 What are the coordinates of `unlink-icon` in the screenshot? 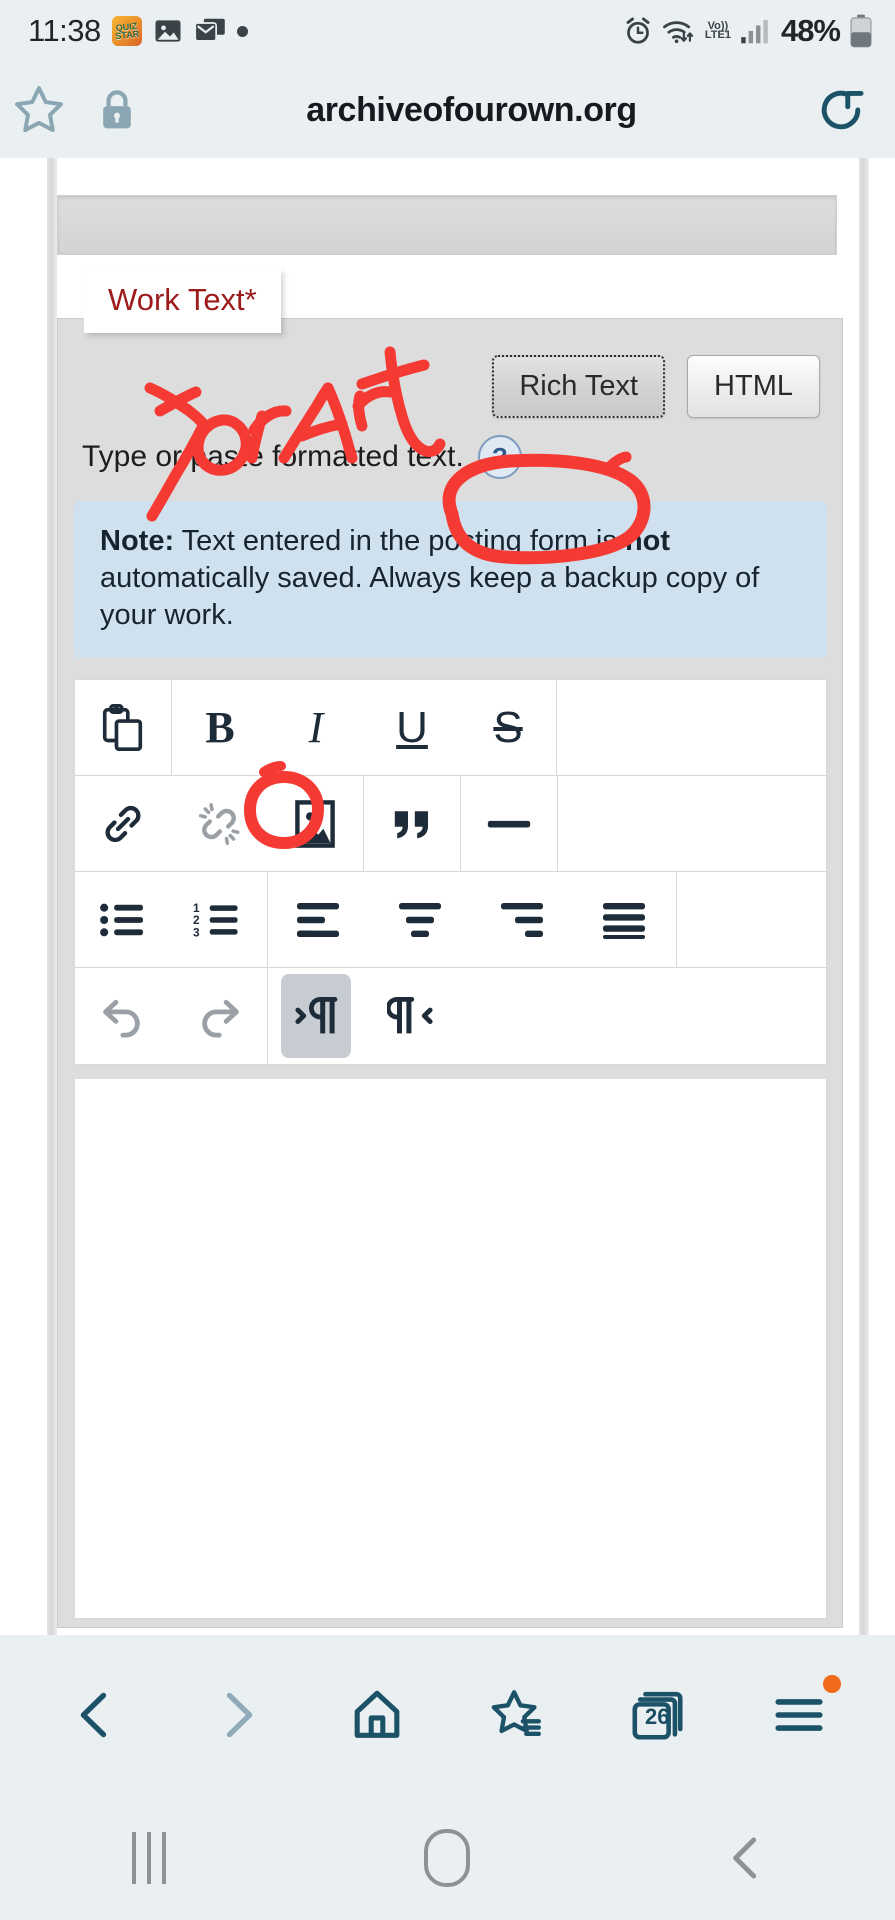 It's located at (219, 824).